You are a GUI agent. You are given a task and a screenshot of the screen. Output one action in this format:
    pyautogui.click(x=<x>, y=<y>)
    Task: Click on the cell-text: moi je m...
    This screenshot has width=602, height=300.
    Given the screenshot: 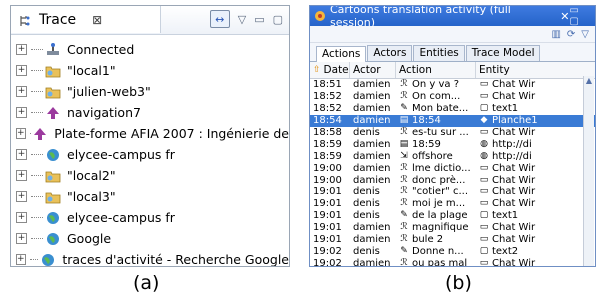 What is the action you would take?
    pyautogui.click(x=439, y=204)
    